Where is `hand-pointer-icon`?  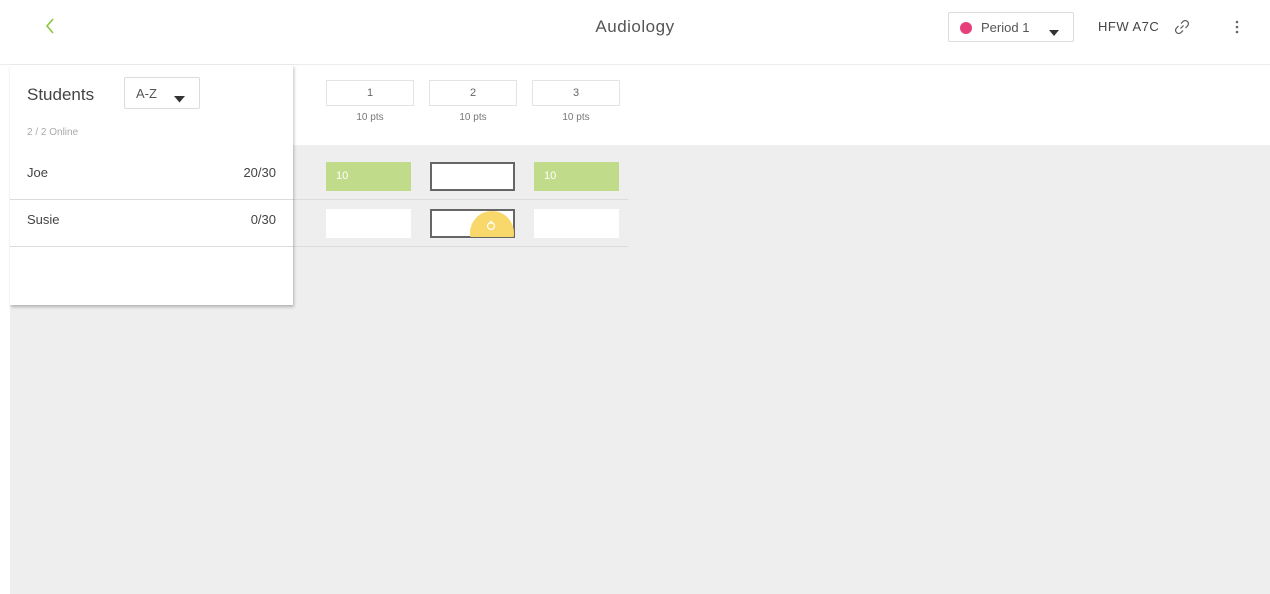 hand-pointer-icon is located at coordinates (491, 224).